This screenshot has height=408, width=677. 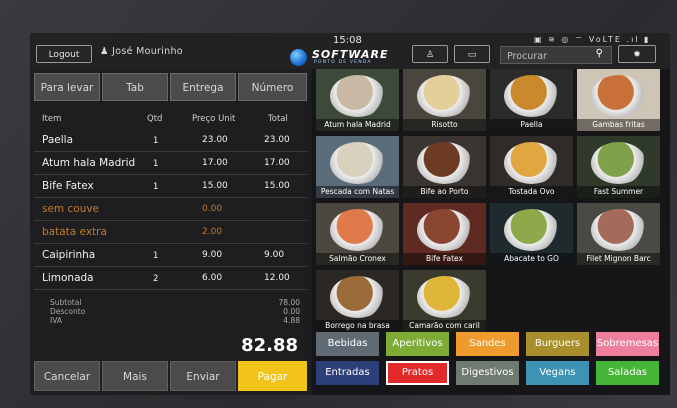 I want to click on product-name: Borrego na brasa, so click(x=357, y=326).